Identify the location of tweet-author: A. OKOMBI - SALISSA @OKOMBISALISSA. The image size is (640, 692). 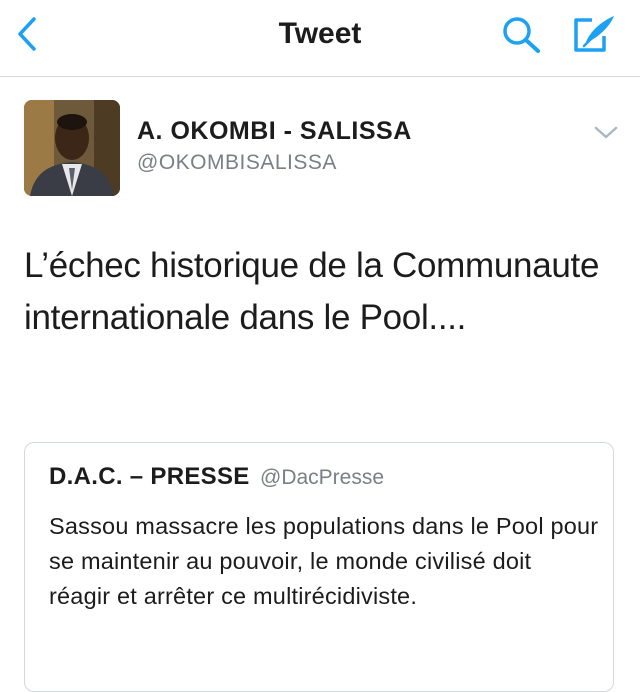
(324, 149).